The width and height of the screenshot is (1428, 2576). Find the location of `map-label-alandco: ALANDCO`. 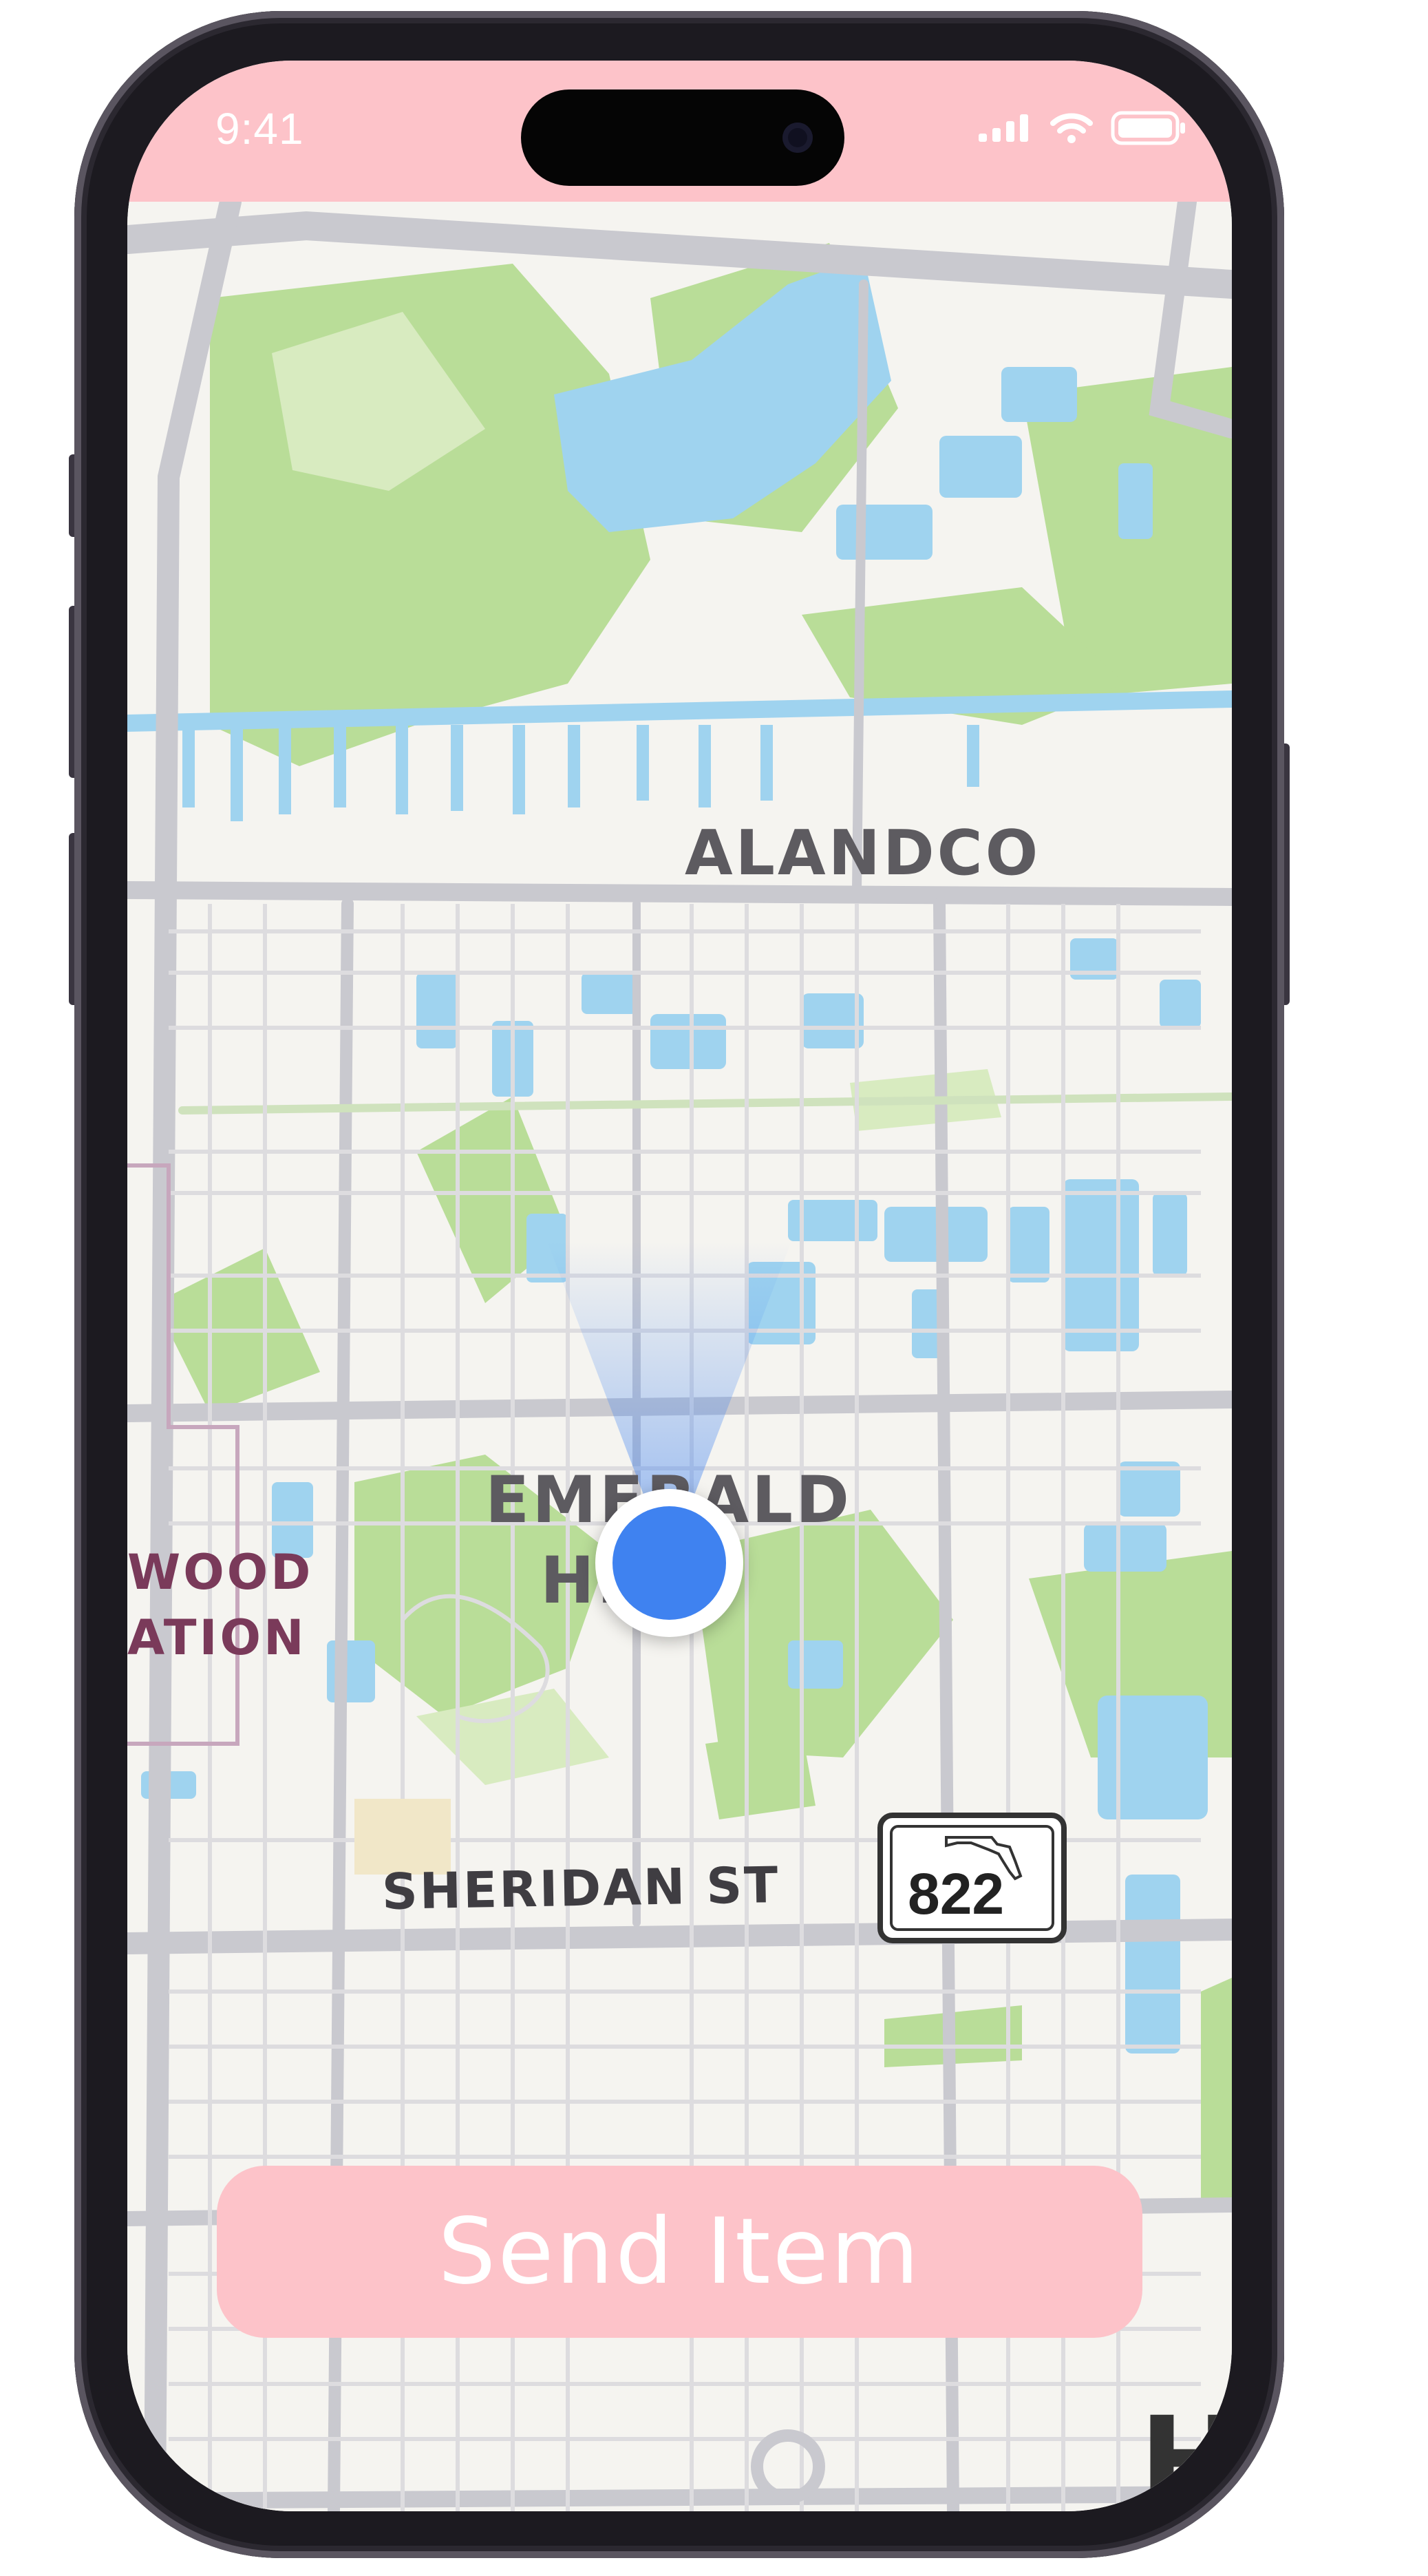

map-label-alandco: ALANDCO is located at coordinates (863, 853).